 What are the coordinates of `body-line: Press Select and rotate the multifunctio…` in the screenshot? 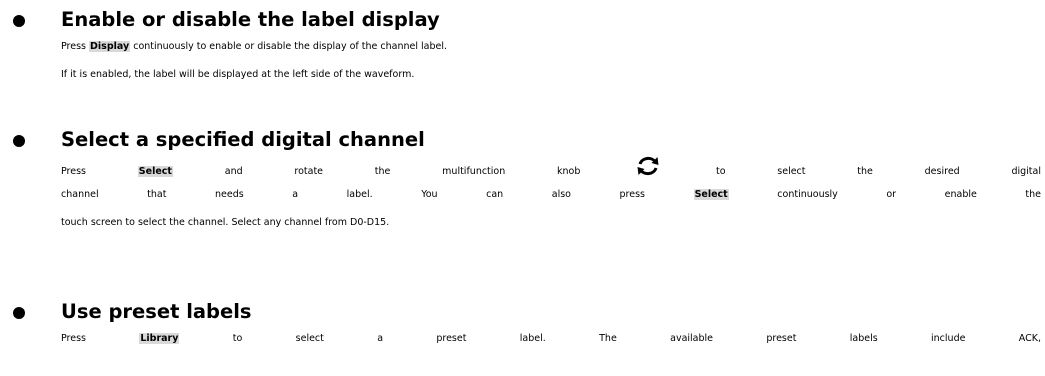 It's located at (551, 169).